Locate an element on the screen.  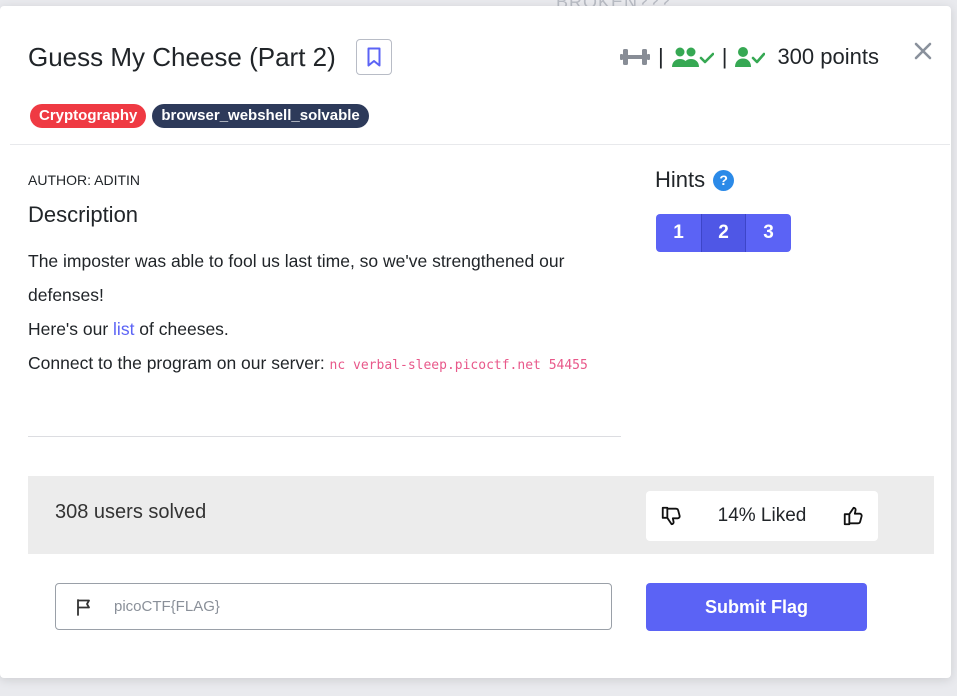
bookmark-icon is located at coordinates (374, 57).